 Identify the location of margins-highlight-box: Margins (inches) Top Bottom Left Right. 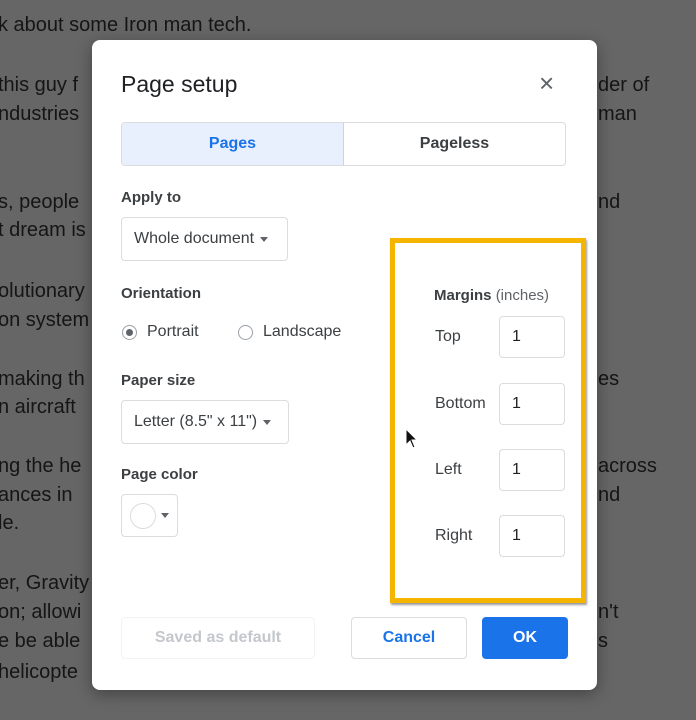
(488, 420).